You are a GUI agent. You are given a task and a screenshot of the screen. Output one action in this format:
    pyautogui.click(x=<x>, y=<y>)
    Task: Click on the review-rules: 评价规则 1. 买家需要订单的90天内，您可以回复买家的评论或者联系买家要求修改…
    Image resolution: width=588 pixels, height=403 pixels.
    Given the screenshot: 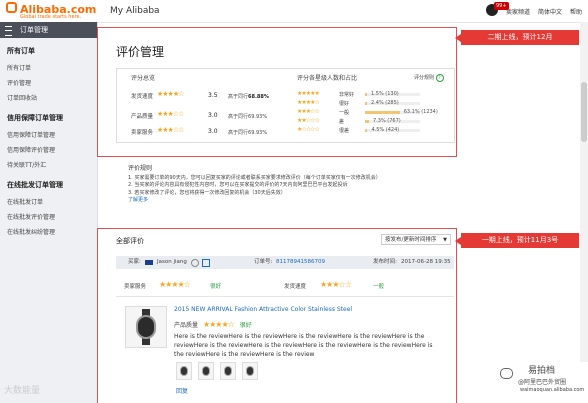 What is the action you would take?
    pyautogui.click(x=288, y=185)
    